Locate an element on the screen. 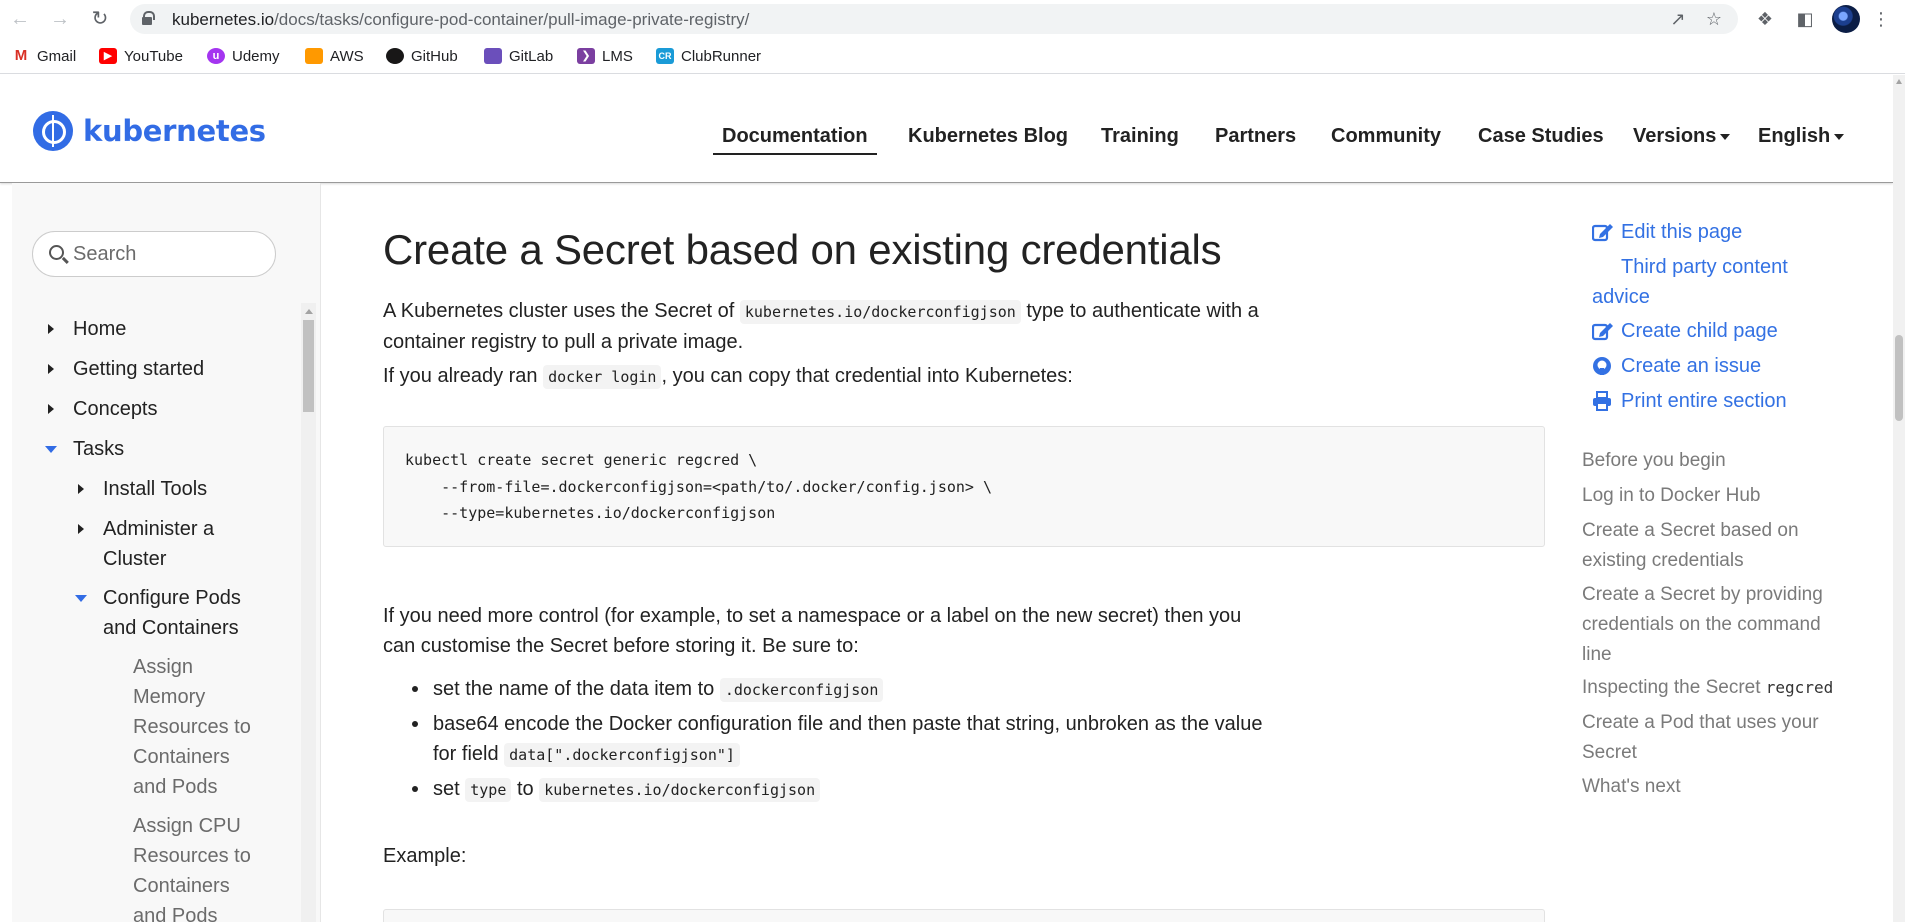 The height and width of the screenshot is (922, 1905). toc-entry-create-pod: Create a Pod that uses your Secret is located at coordinates (1700, 738).